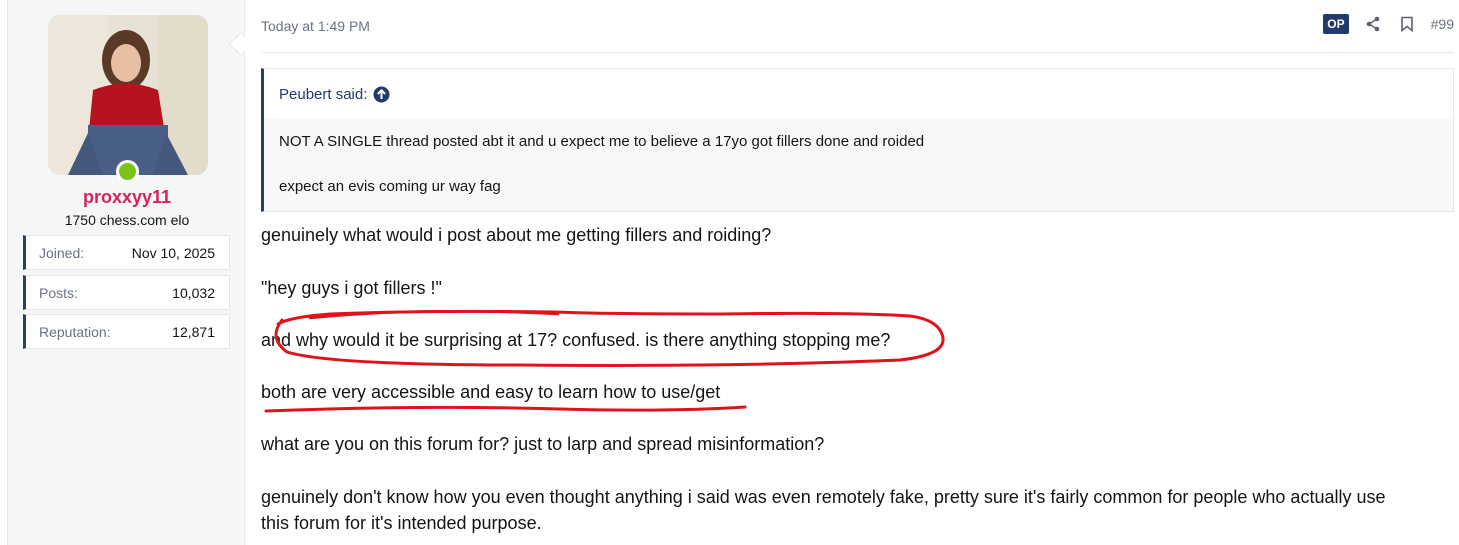 Image resolution: width=1459 pixels, height=545 pixels. I want to click on stat-value: 12,871, so click(193, 331).